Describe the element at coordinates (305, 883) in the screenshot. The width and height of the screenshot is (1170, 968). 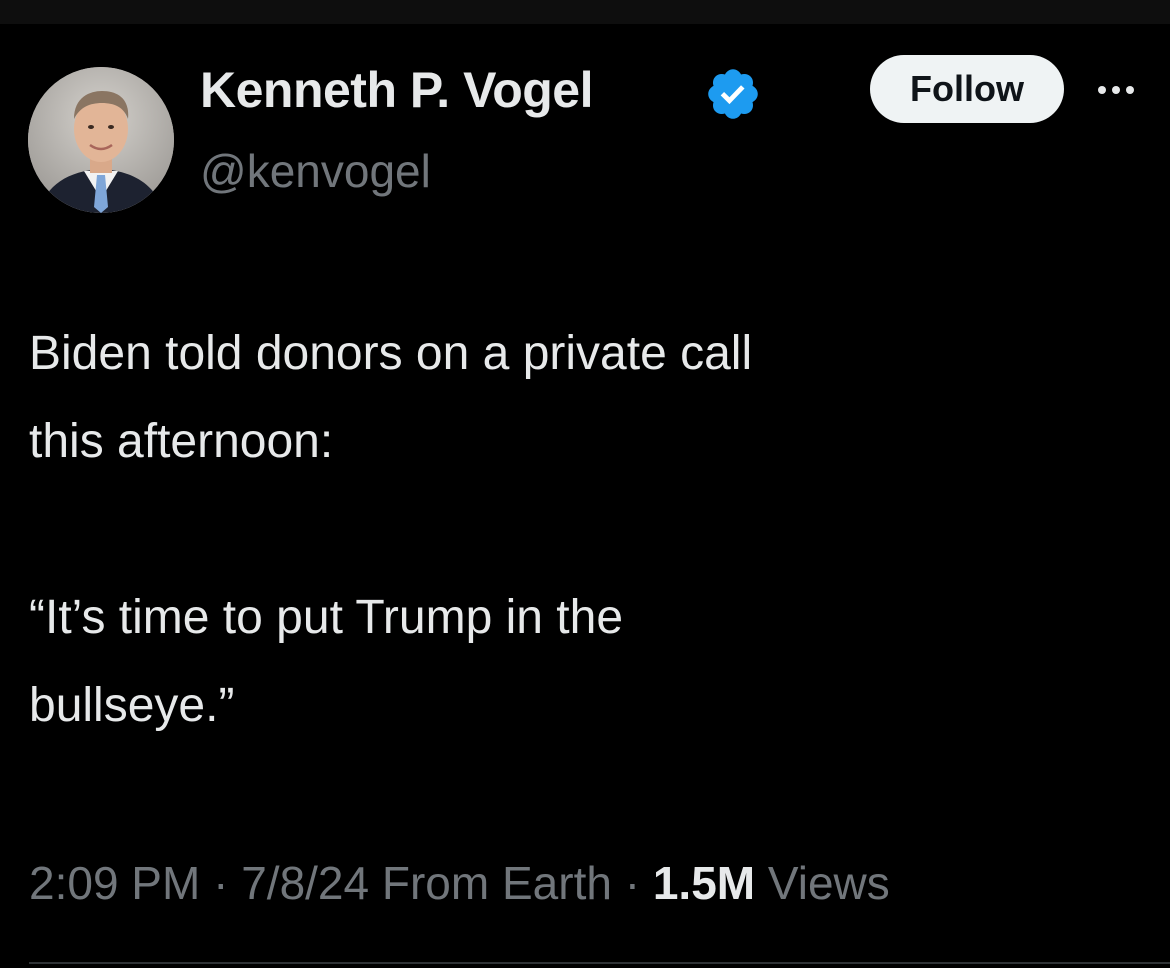
I see `tweet-date: 7/8/24` at that location.